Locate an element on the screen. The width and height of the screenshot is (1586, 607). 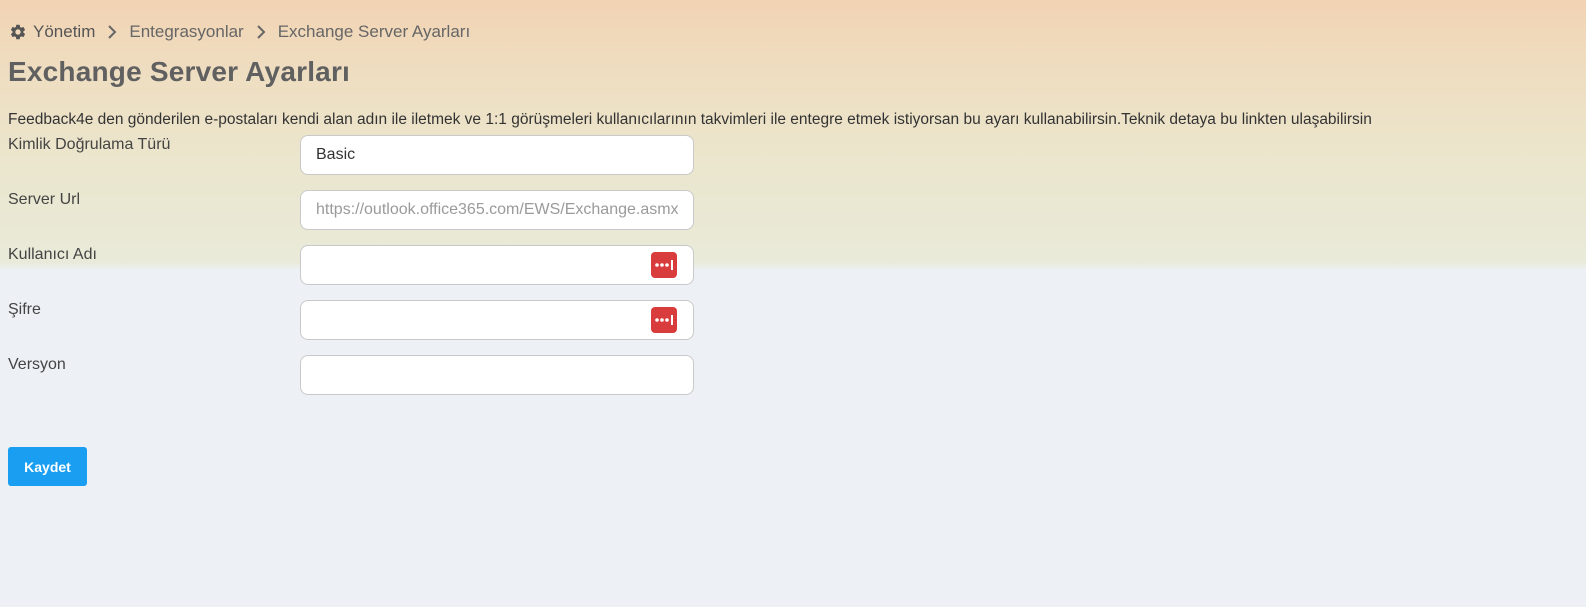
server-url-input is located at coordinates (497, 210).